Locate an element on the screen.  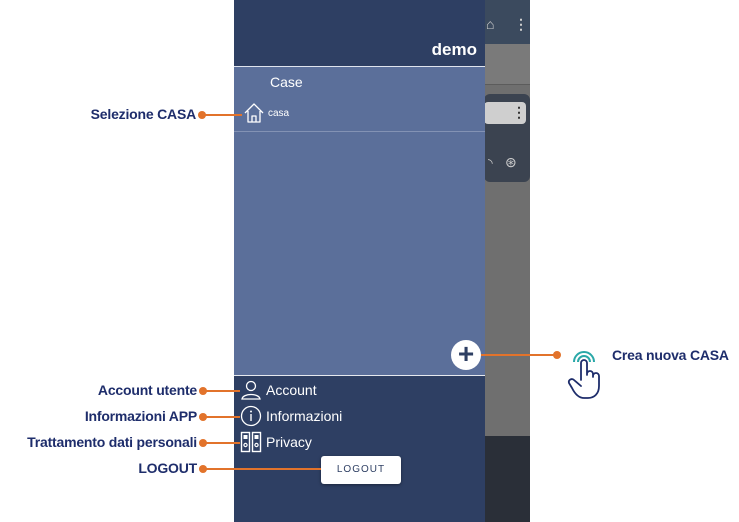
annotation-create-house: Crea nuova CASA is located at coordinates (670, 355).